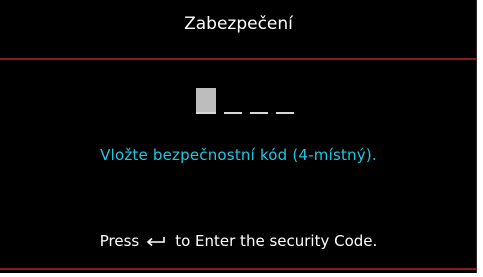 The image size is (483, 277). I want to click on security-code-input, so click(245, 100).